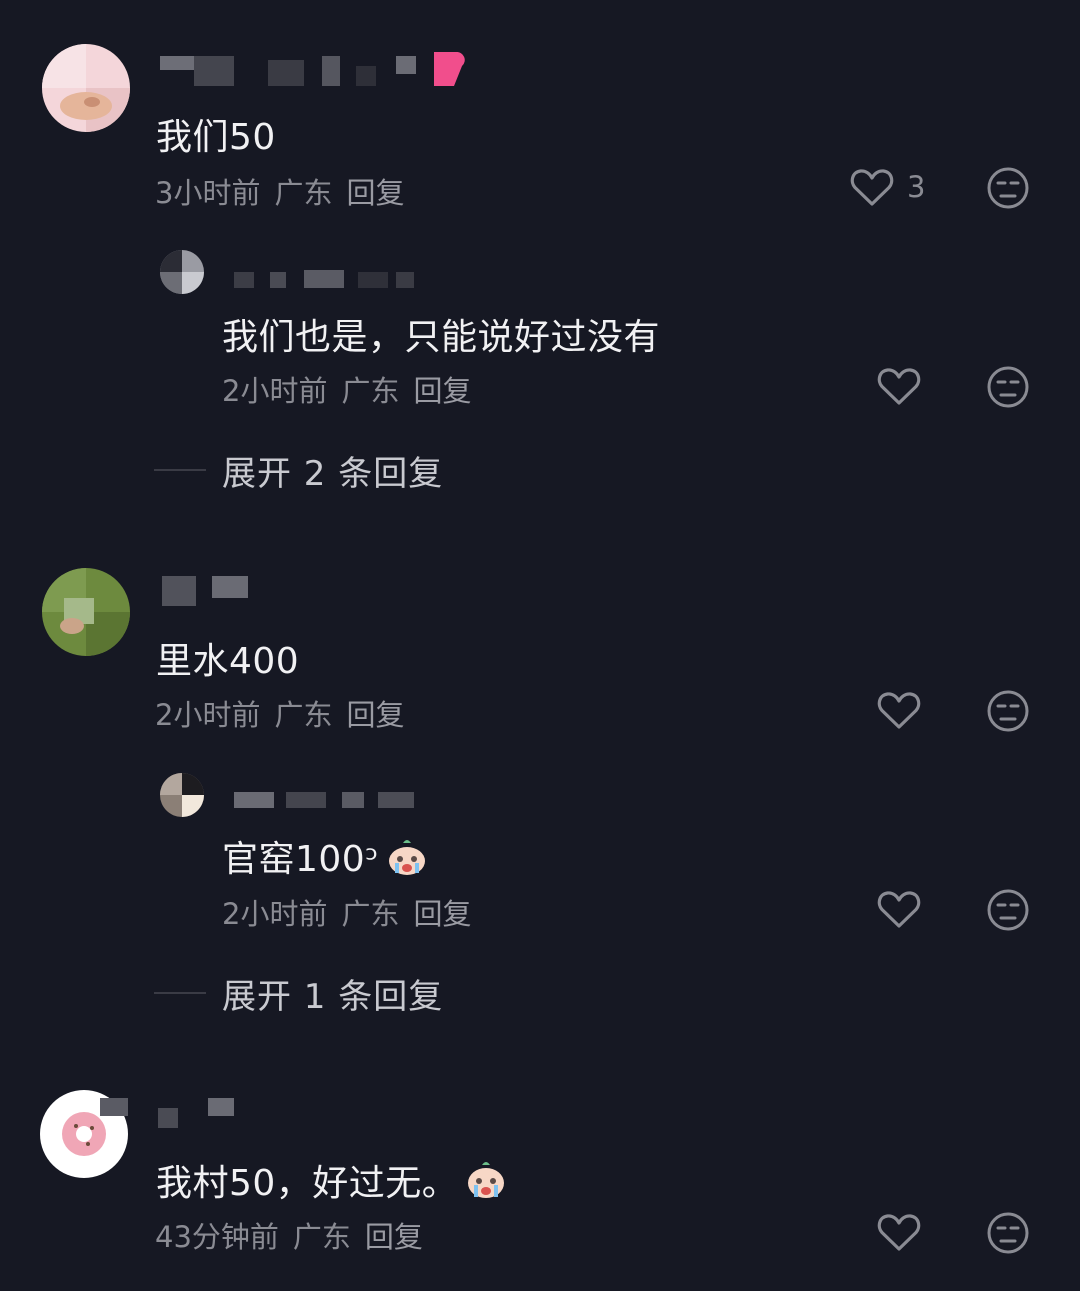 The image size is (1080, 1291). I want to click on expand-replies-label: 展开 1 条回复, so click(333, 996).